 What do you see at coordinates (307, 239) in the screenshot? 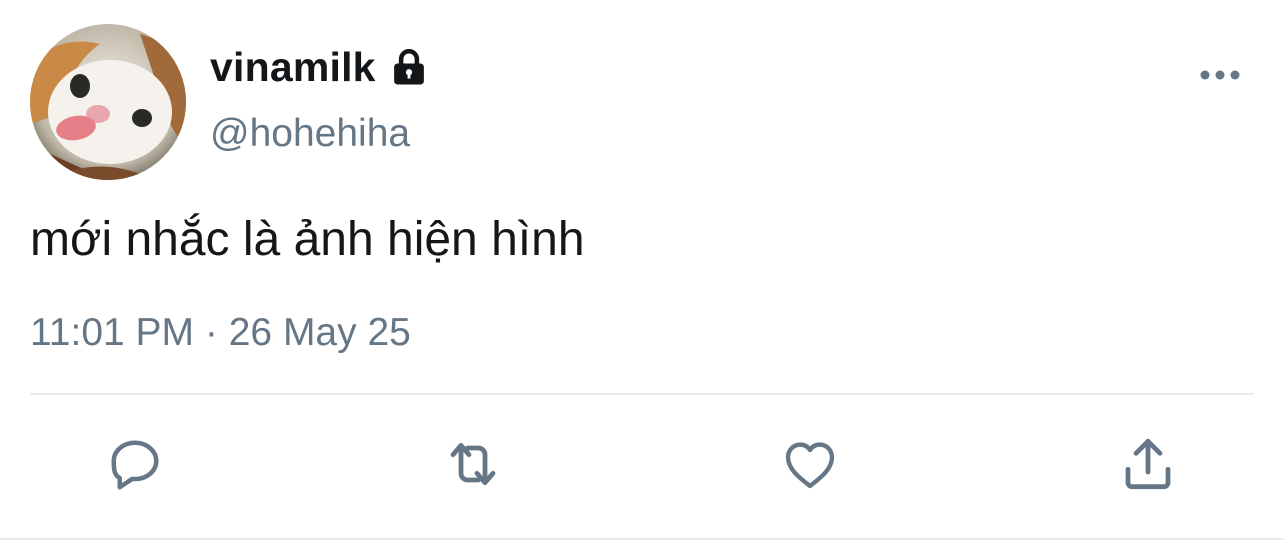
I see `tweet-text: mới nhắc là ảnh hiện hình` at bounding box center [307, 239].